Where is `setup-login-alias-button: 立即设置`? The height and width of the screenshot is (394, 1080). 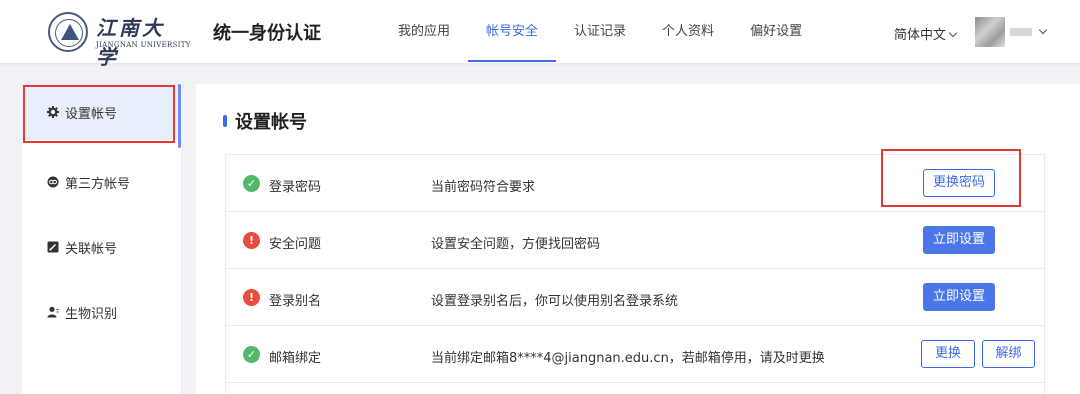 setup-login-alias-button: 立即设置 is located at coordinates (959, 297).